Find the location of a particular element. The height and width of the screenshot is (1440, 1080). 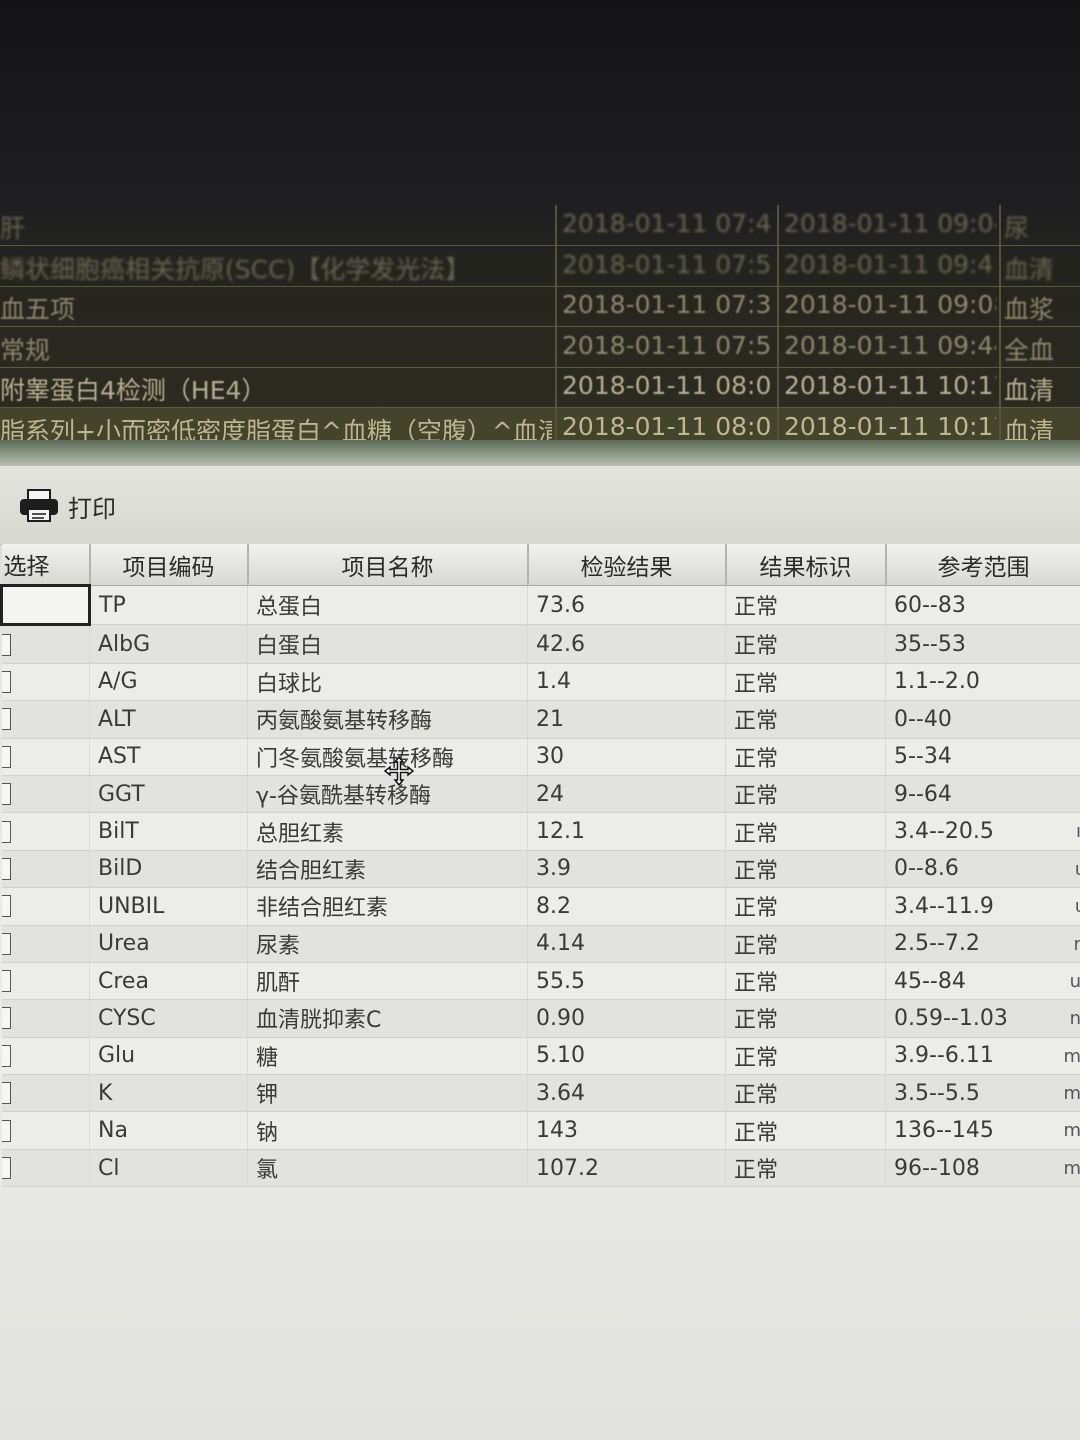

result-row: TP 总蛋白 73.6 正常 60--83 is located at coordinates (540, 605).